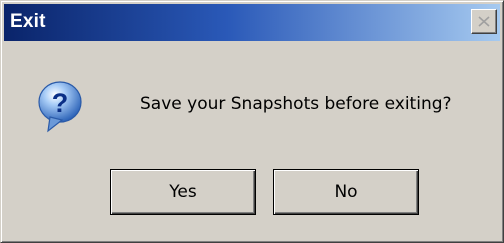 The height and width of the screenshot is (243, 504). I want to click on close-button, so click(484, 21).